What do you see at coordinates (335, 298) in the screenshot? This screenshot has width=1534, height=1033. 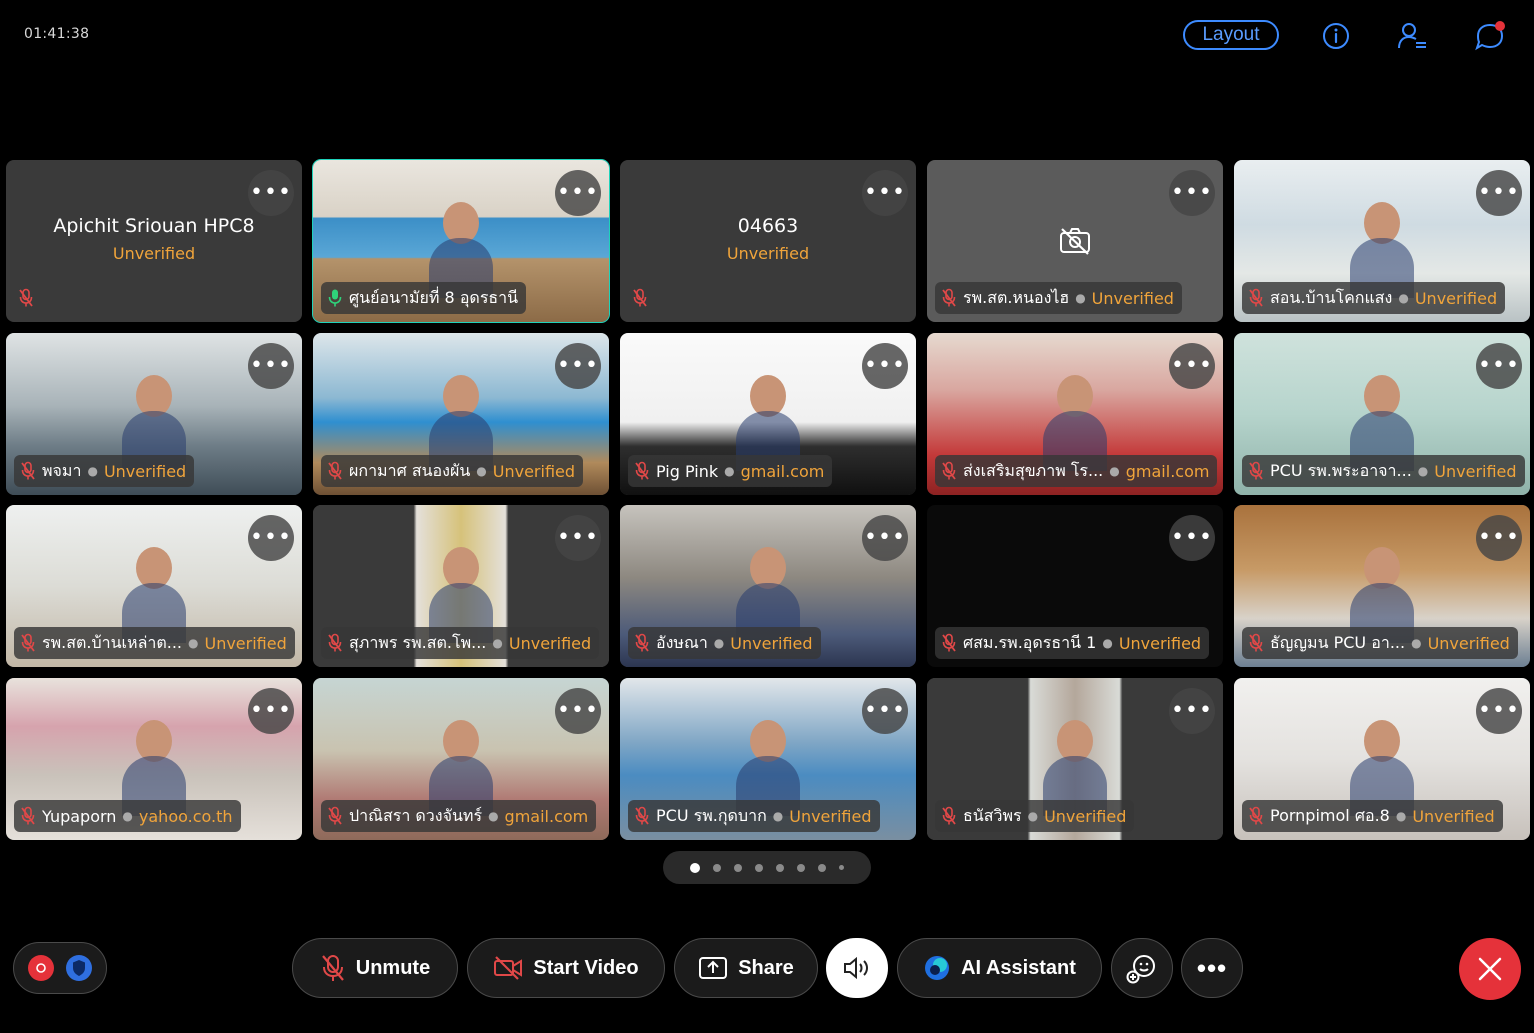 I see `mic-icon` at bounding box center [335, 298].